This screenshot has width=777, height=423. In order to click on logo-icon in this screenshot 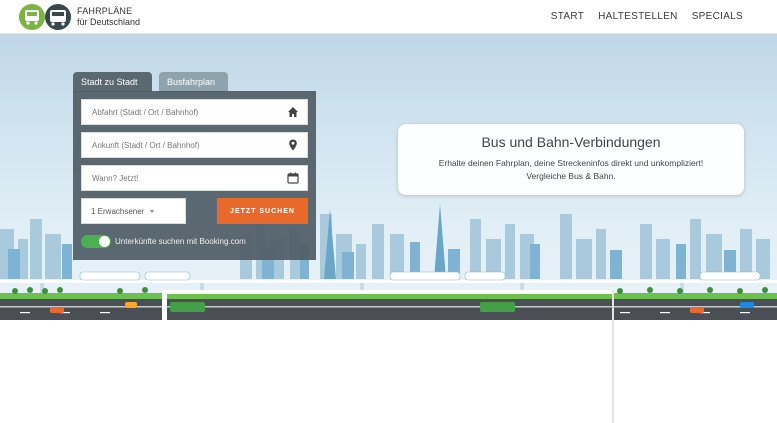, I will do `click(46, 17)`.